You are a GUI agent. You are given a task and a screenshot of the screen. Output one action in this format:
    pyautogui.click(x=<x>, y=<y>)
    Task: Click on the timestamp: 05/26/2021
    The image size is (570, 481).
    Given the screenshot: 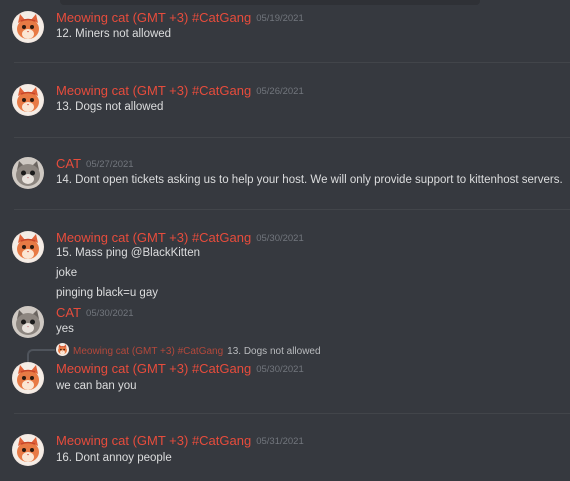 What is the action you would take?
    pyautogui.click(x=280, y=91)
    